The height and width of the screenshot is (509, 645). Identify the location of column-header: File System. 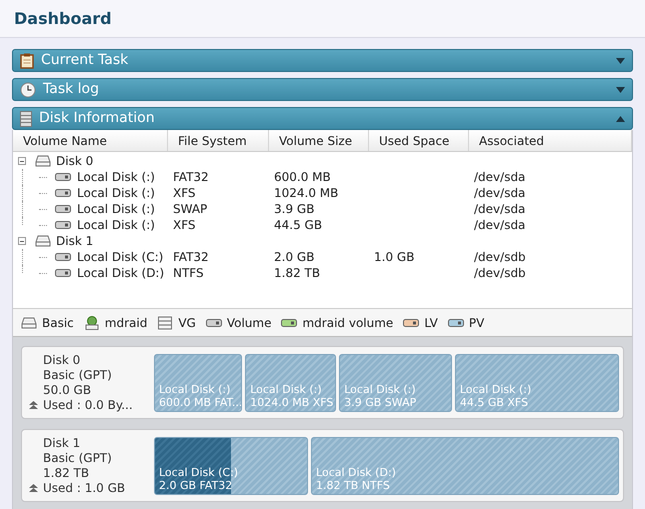
(218, 140).